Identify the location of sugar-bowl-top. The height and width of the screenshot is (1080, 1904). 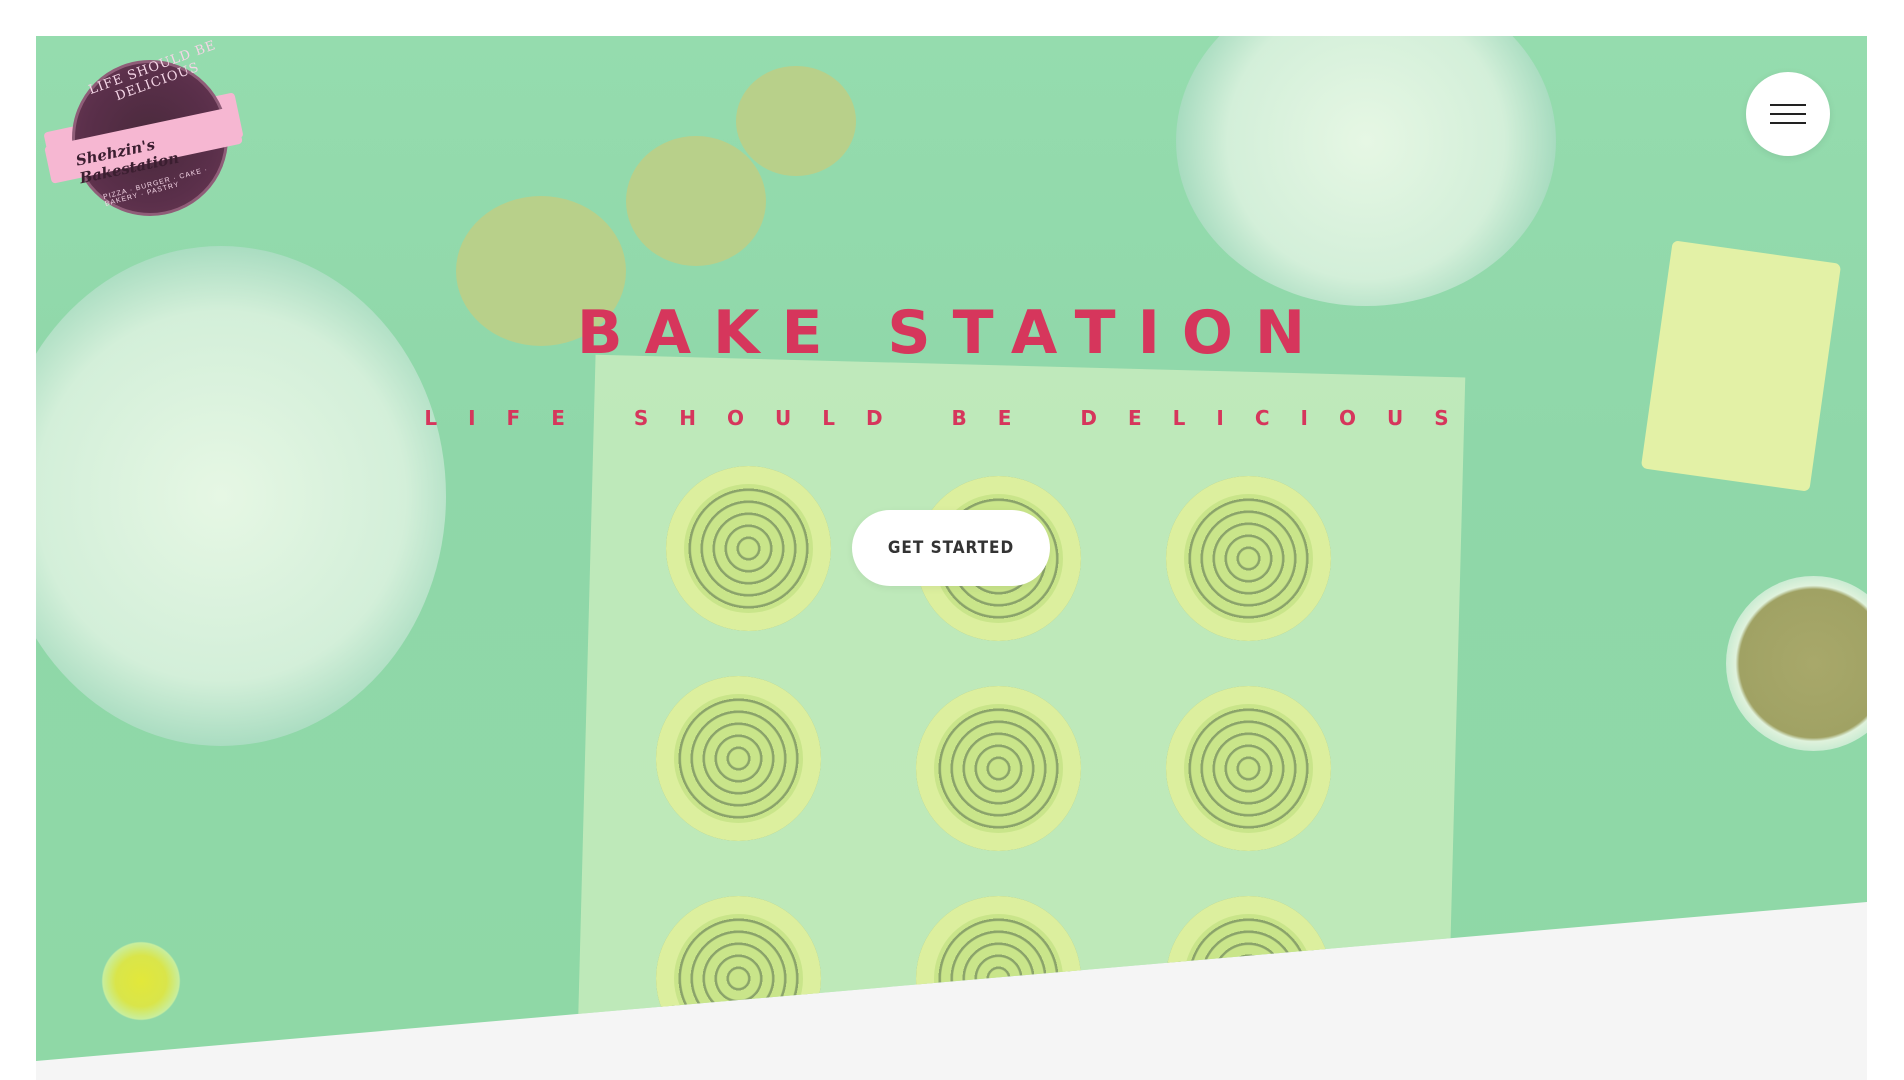
(1366, 171).